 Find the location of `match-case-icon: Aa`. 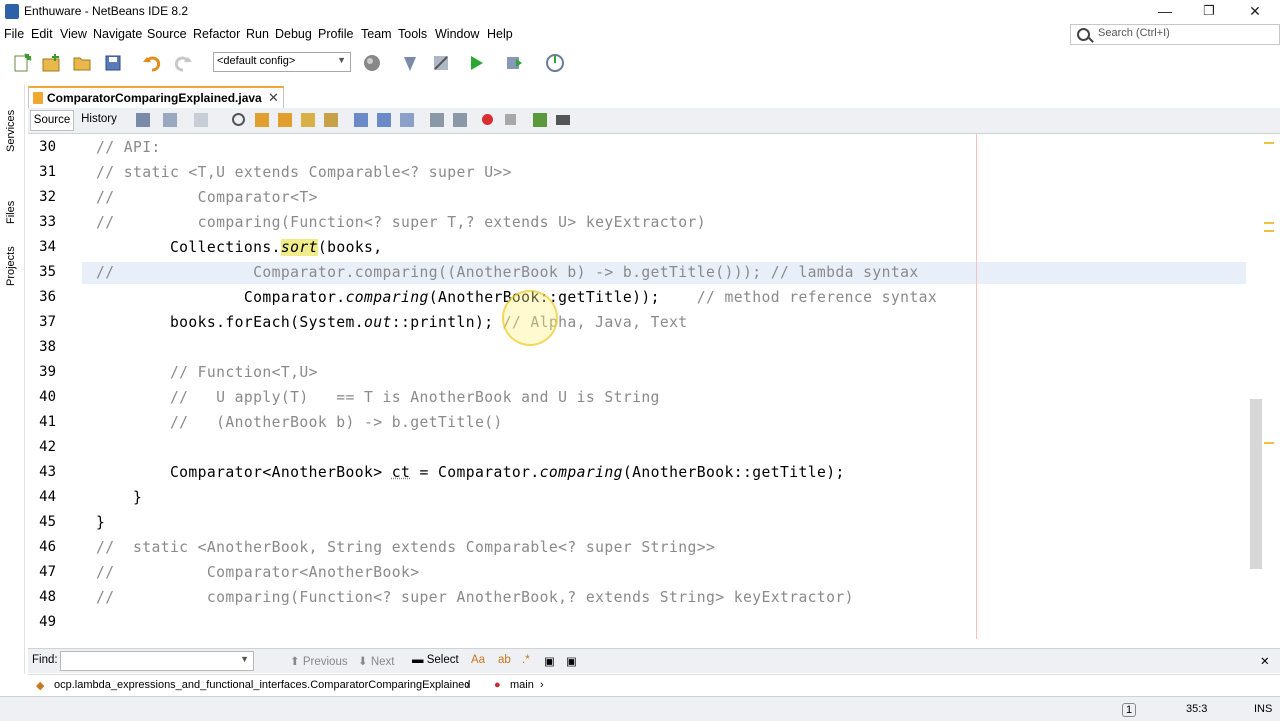

match-case-icon: Aa is located at coordinates (478, 660).